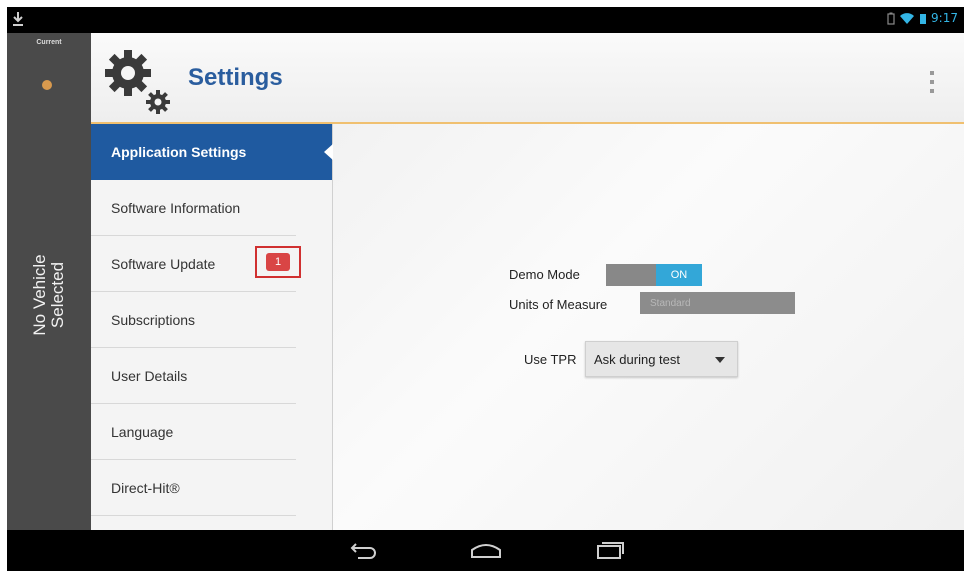 The width and height of the screenshot is (964, 571). I want to click on nav-item-user-details: User Details, so click(211, 376).